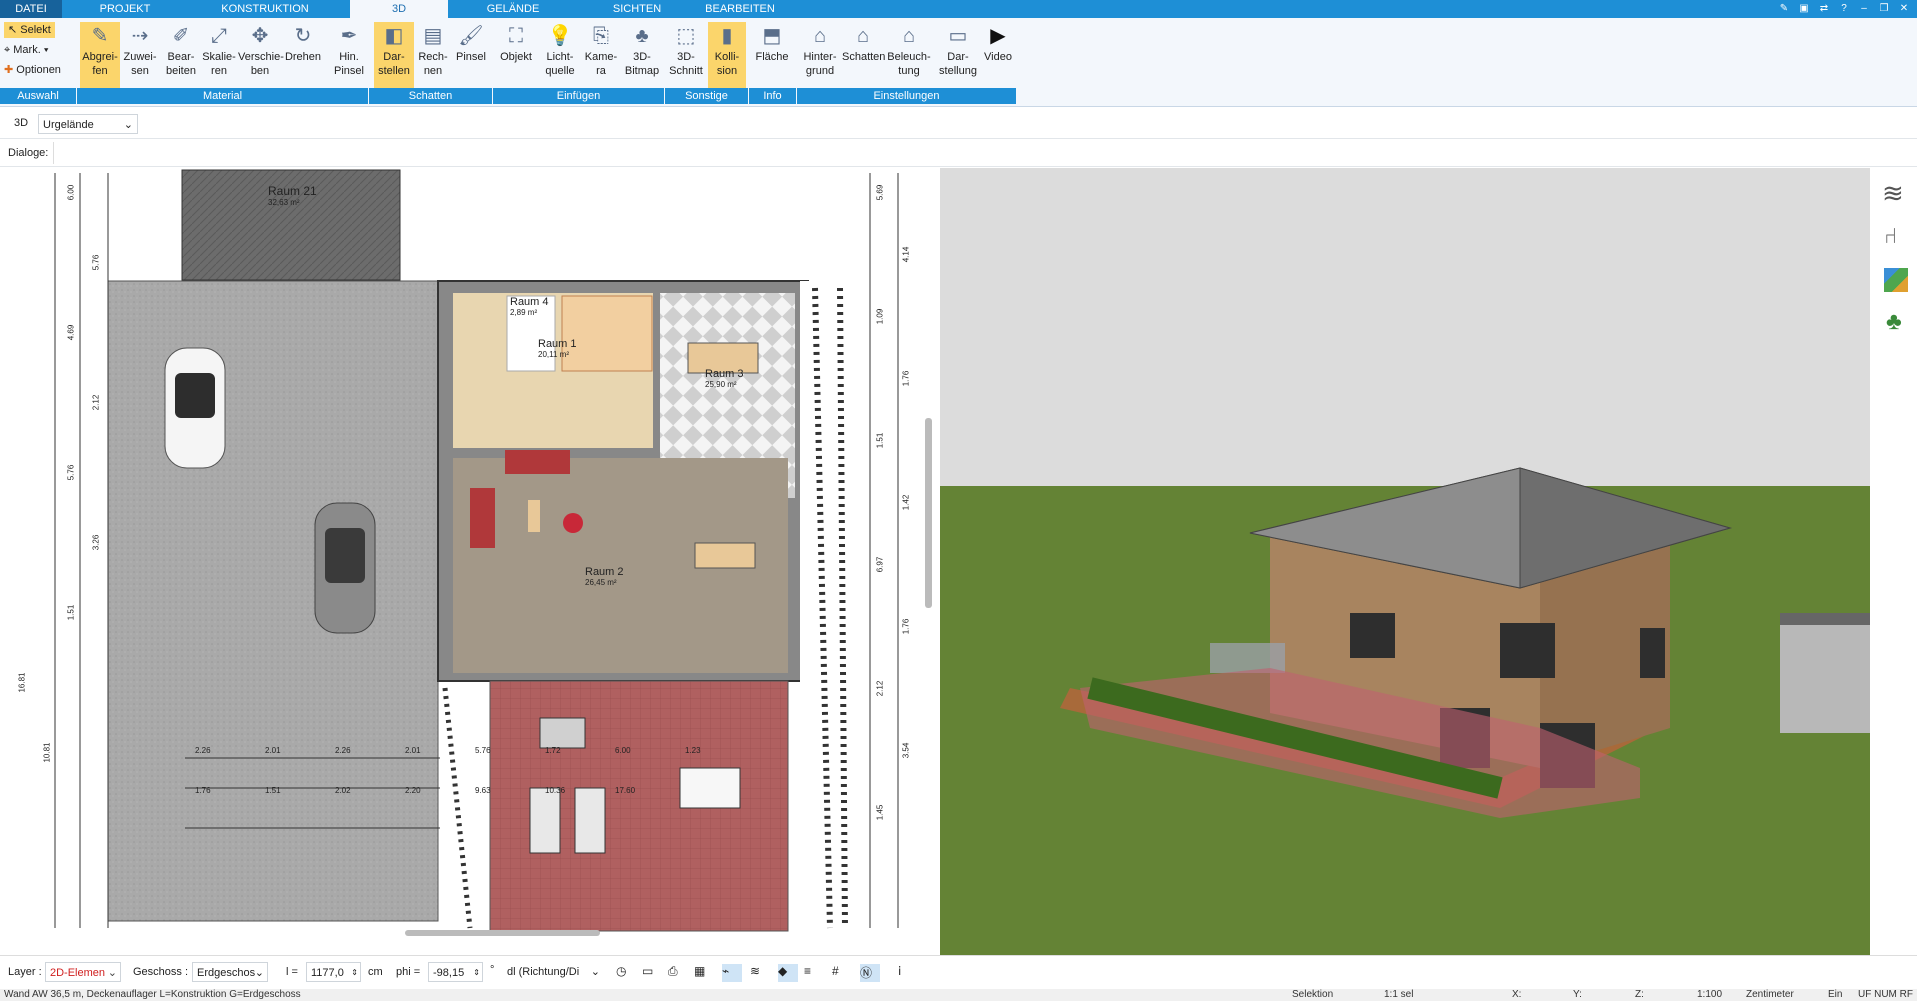 The width and height of the screenshot is (1917, 1001). I want to click on shadow-house-icon: ⌂, so click(863, 36).